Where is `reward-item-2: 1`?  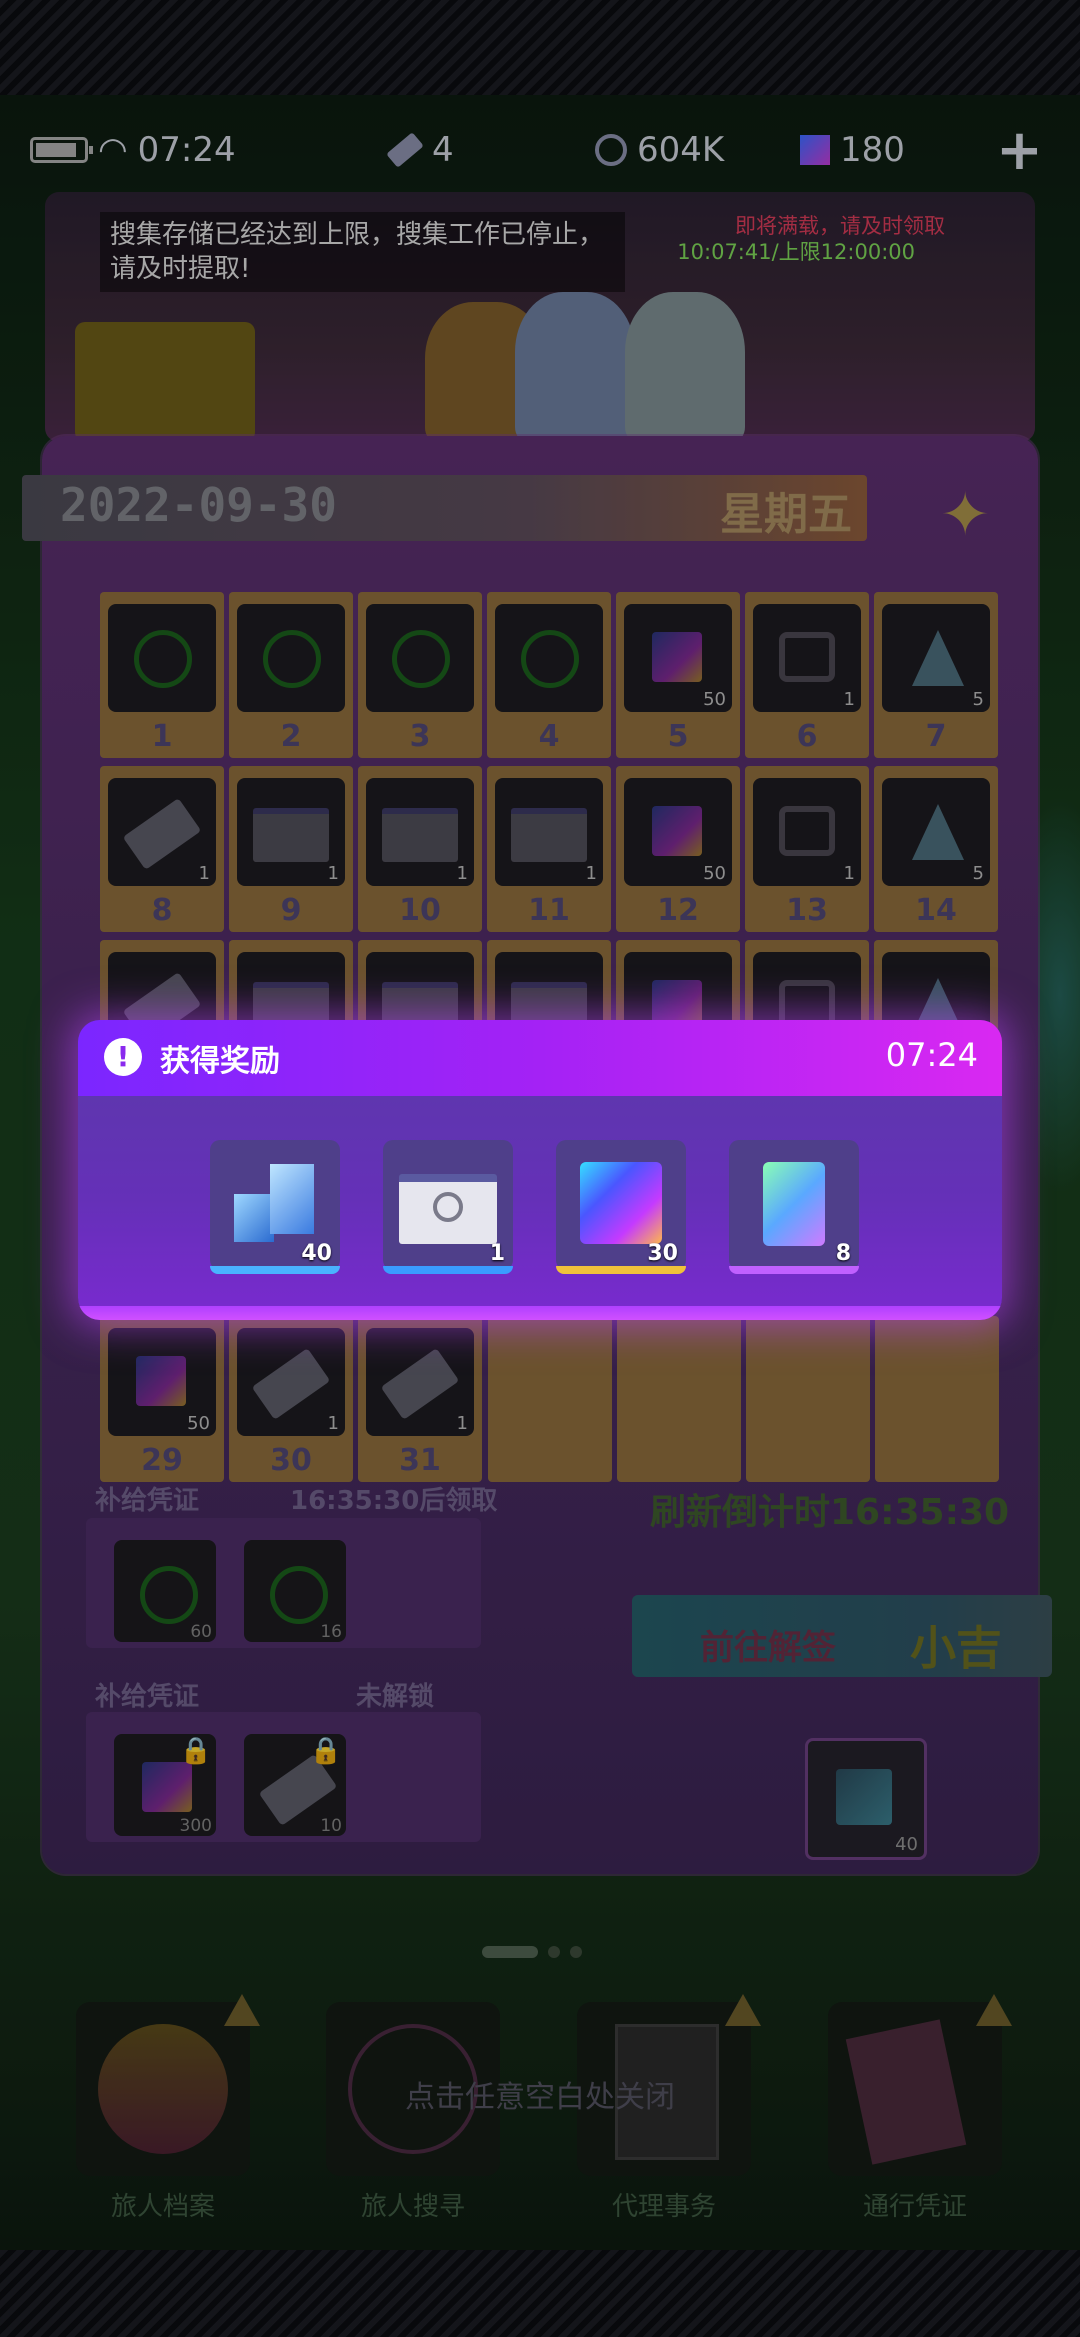 reward-item-2: 1 is located at coordinates (448, 1207).